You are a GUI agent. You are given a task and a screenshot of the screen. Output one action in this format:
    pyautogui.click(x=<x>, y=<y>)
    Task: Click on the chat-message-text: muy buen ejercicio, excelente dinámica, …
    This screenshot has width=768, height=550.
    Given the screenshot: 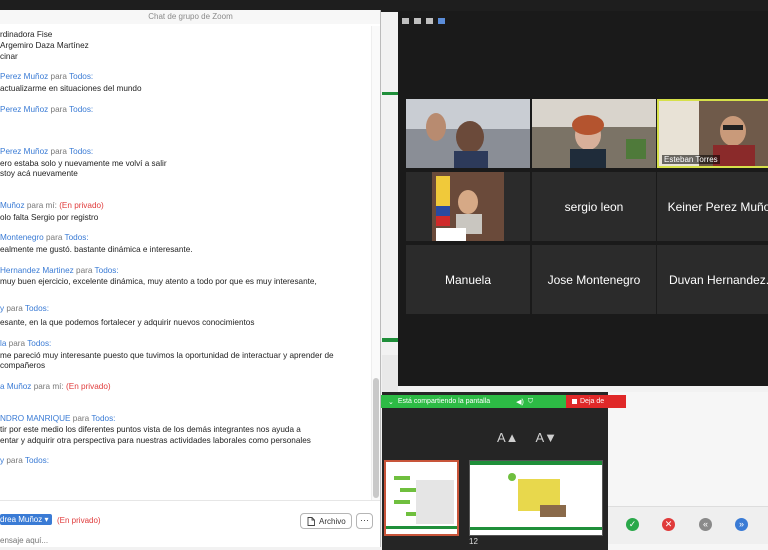 What is the action you would take?
    pyautogui.click(x=158, y=281)
    